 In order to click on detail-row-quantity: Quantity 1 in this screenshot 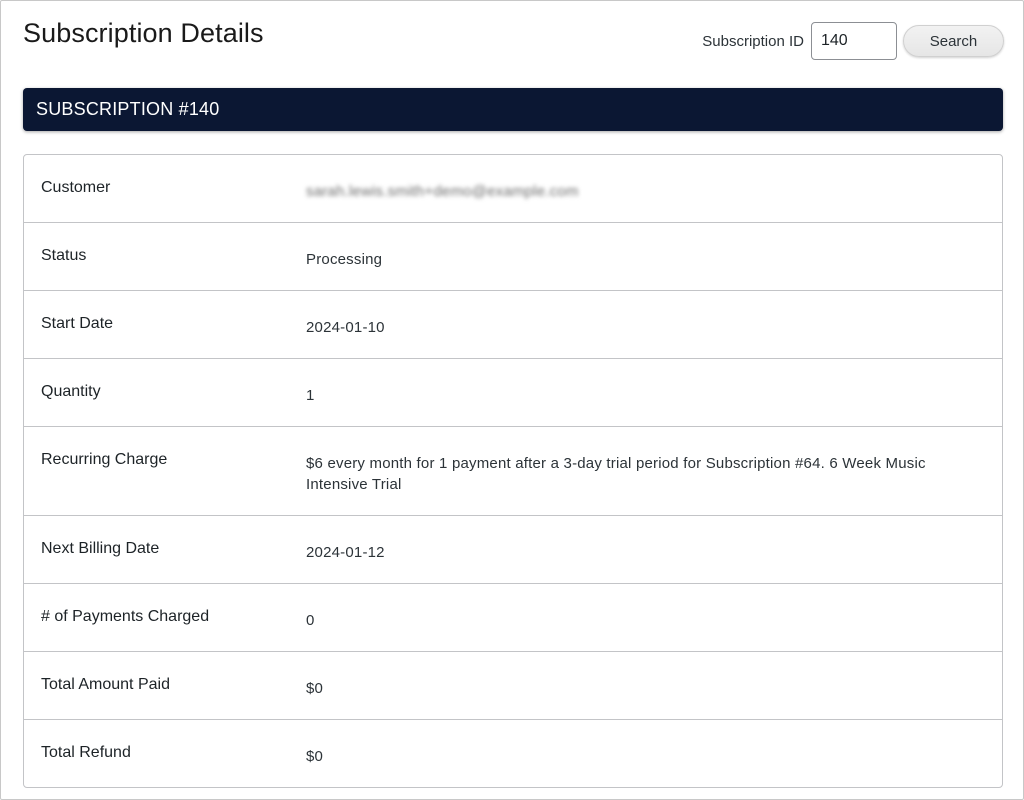, I will do `click(513, 393)`.